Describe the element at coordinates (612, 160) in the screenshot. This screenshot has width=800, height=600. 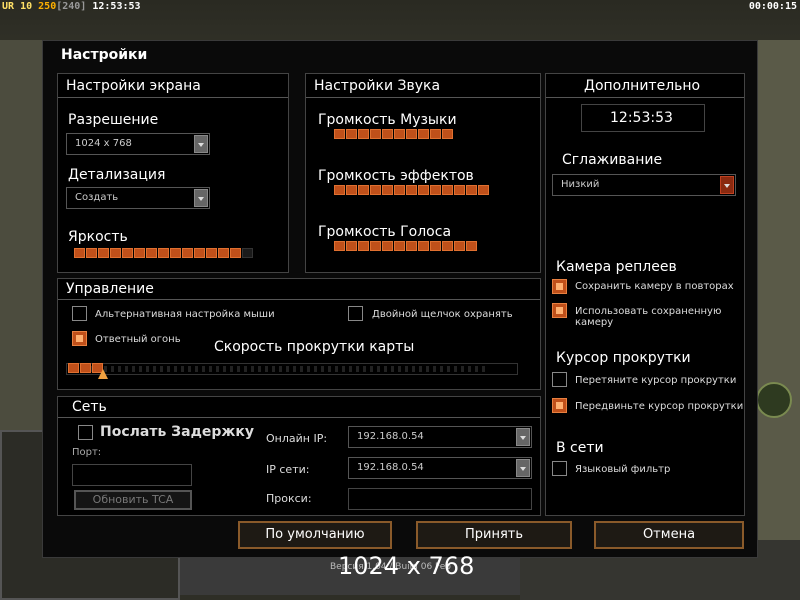
I see `antialiasing-label: Сглаживание` at that location.